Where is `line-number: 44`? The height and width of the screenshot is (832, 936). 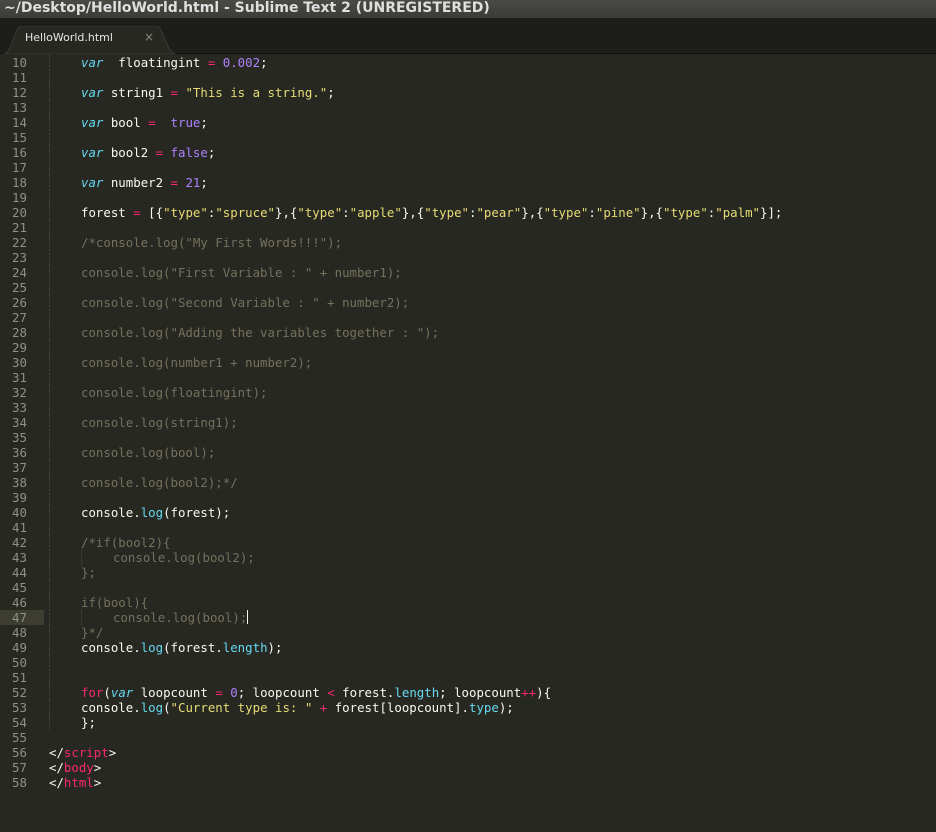
line-number: 44 is located at coordinates (19, 572).